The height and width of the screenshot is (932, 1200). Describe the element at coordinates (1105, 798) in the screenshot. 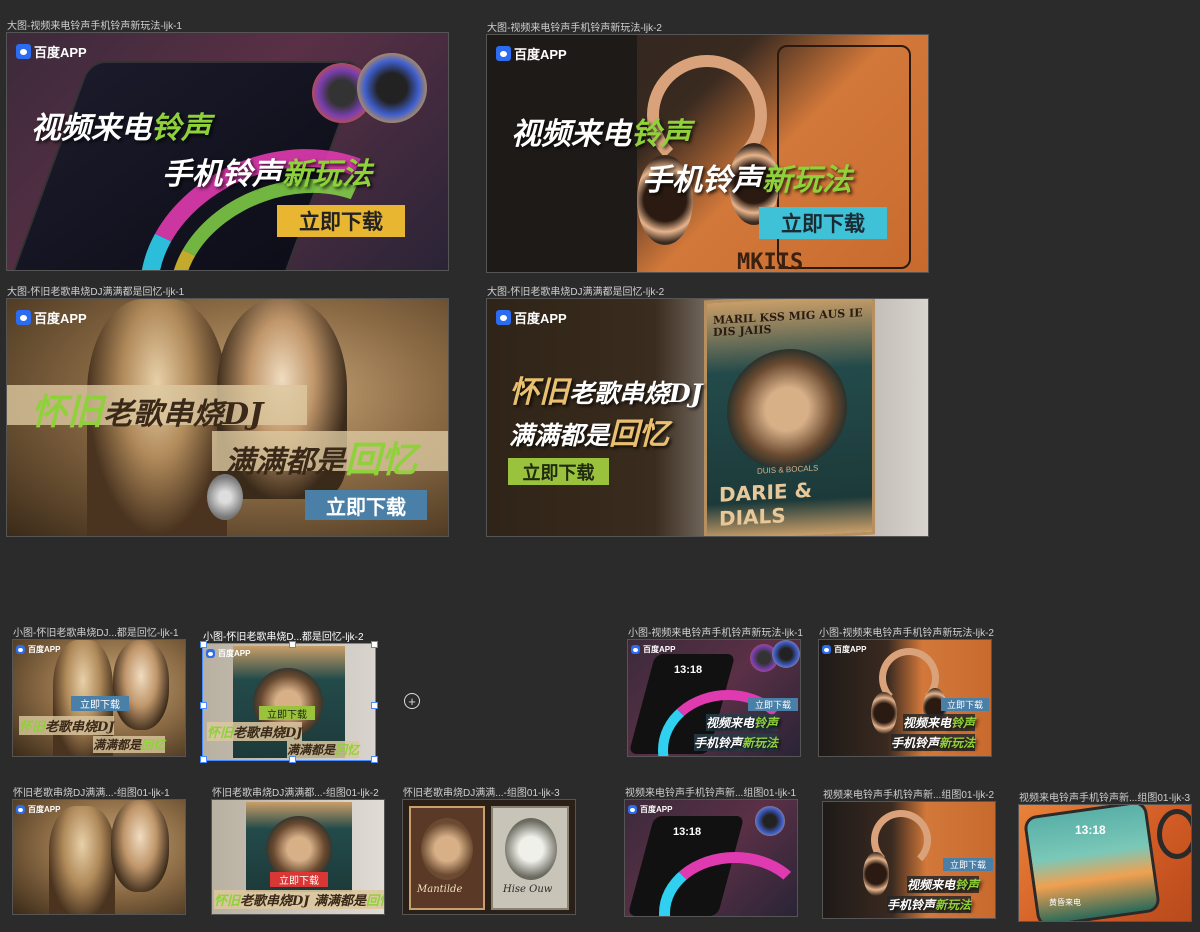

I see `frame-label: 视频来电铃声手机铃声新...组图01-ljk-3` at that location.